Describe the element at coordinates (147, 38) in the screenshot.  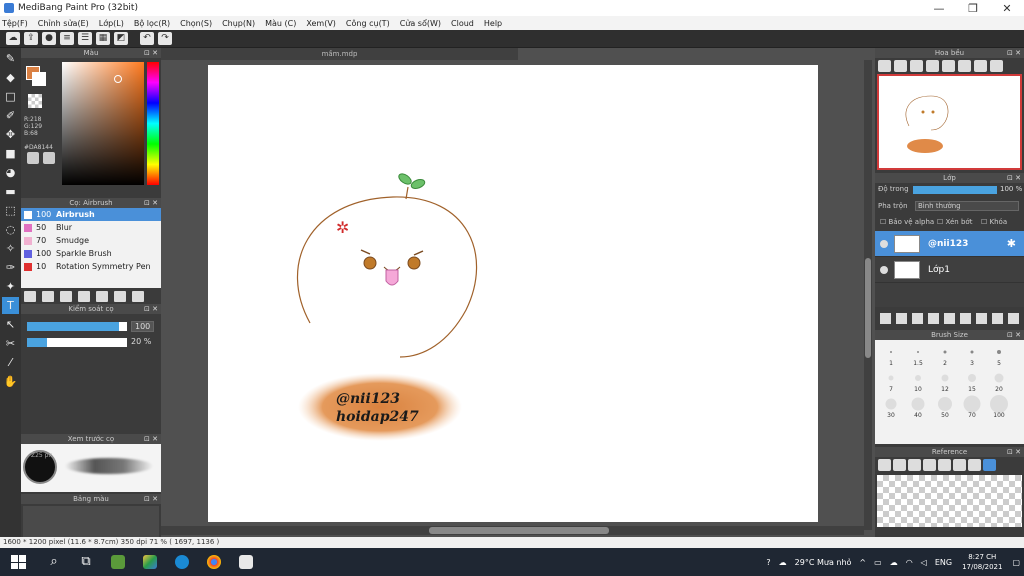
I see `undo-icon: ↶` at that location.